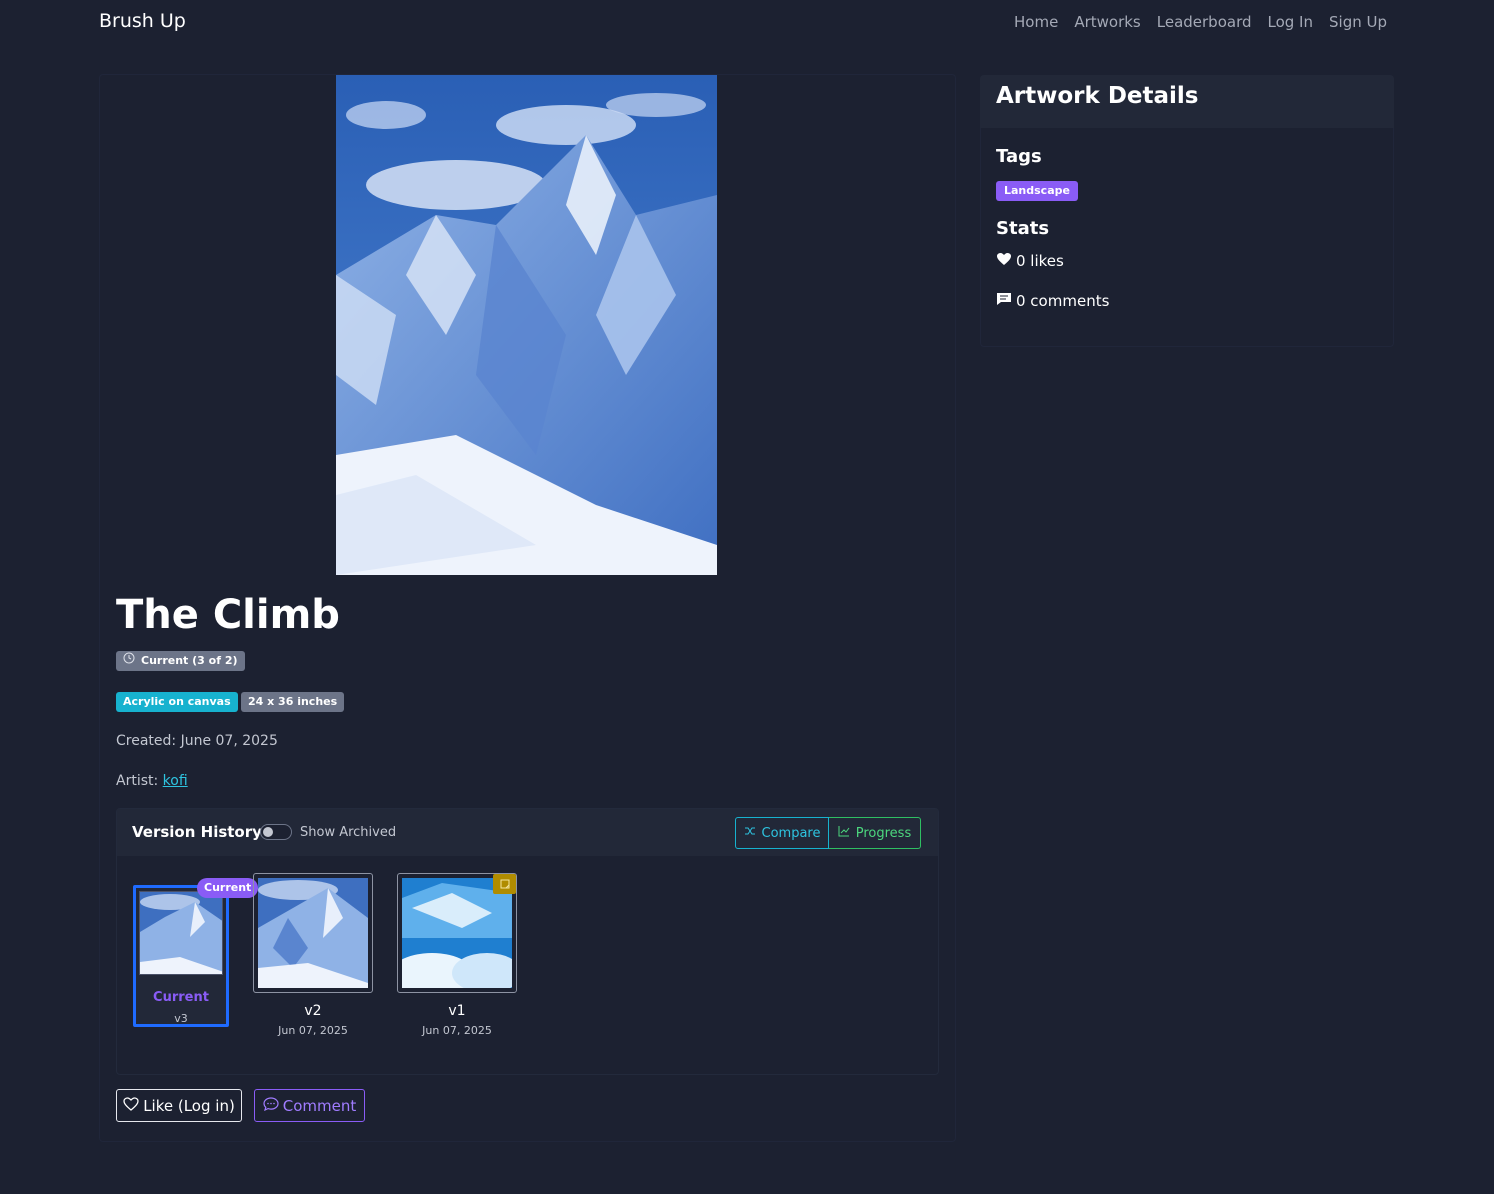 The width and height of the screenshot is (1494, 1194). Describe the element at coordinates (1036, 22) in the screenshot. I see `nav-home: Home` at that location.